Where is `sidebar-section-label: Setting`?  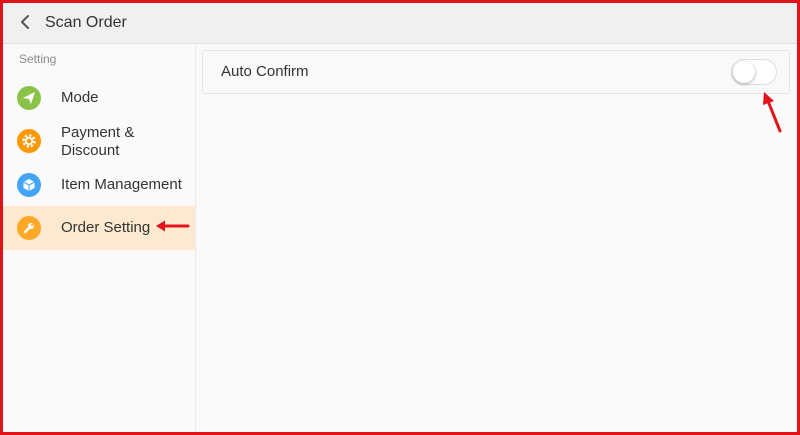 sidebar-section-label: Setting is located at coordinates (38, 59).